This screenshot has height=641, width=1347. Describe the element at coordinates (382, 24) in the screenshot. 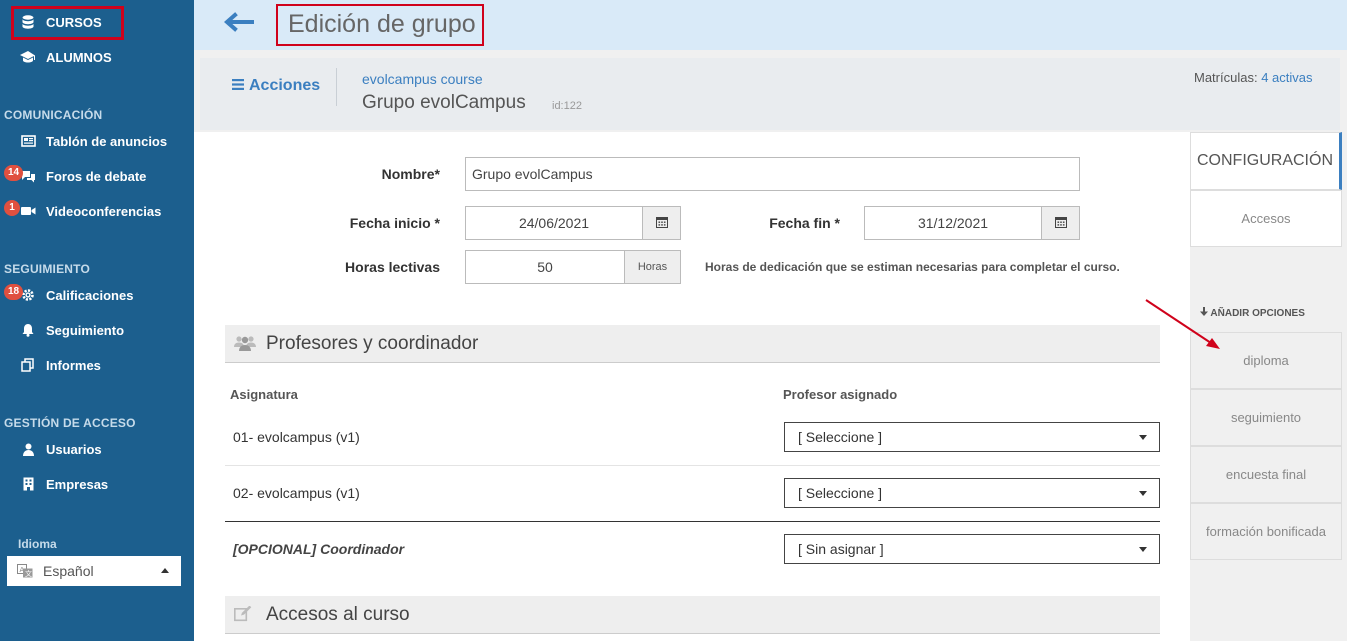

I see `page-title: Edición de grupo` at that location.